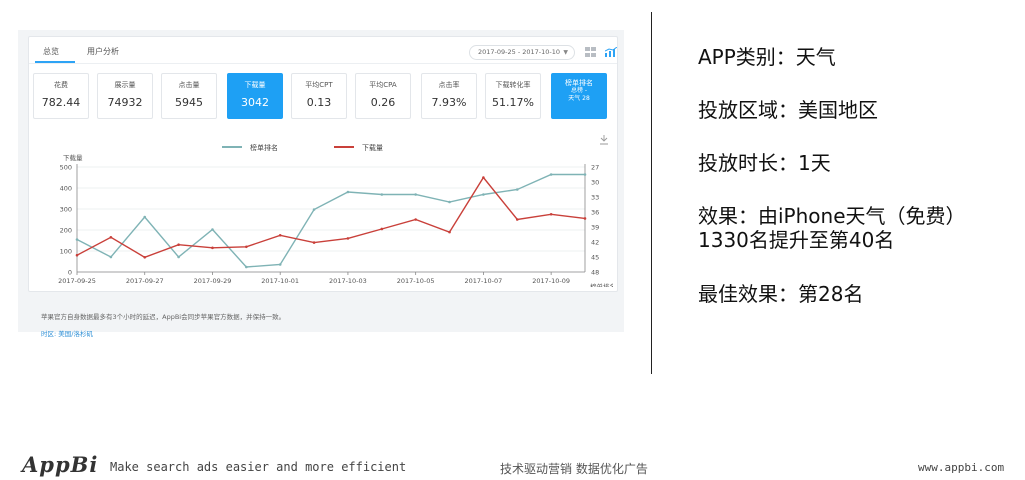  Describe the element at coordinates (51, 51) in the screenshot. I see `tab-overview: 总览` at that location.